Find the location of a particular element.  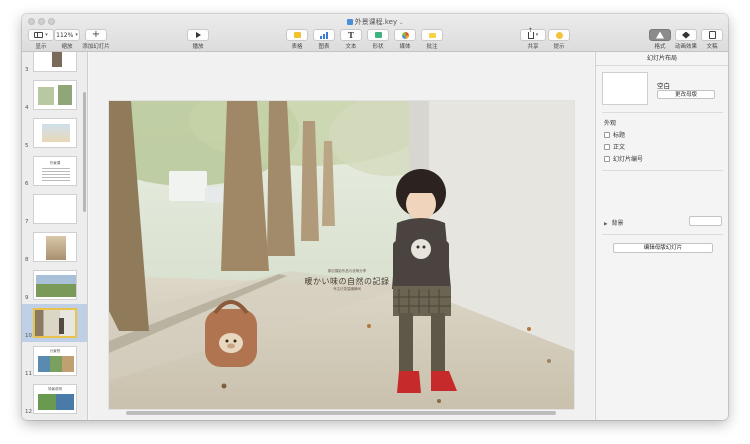

slide-title: 暖かい味の自然の記録 is located at coordinates (347, 281).